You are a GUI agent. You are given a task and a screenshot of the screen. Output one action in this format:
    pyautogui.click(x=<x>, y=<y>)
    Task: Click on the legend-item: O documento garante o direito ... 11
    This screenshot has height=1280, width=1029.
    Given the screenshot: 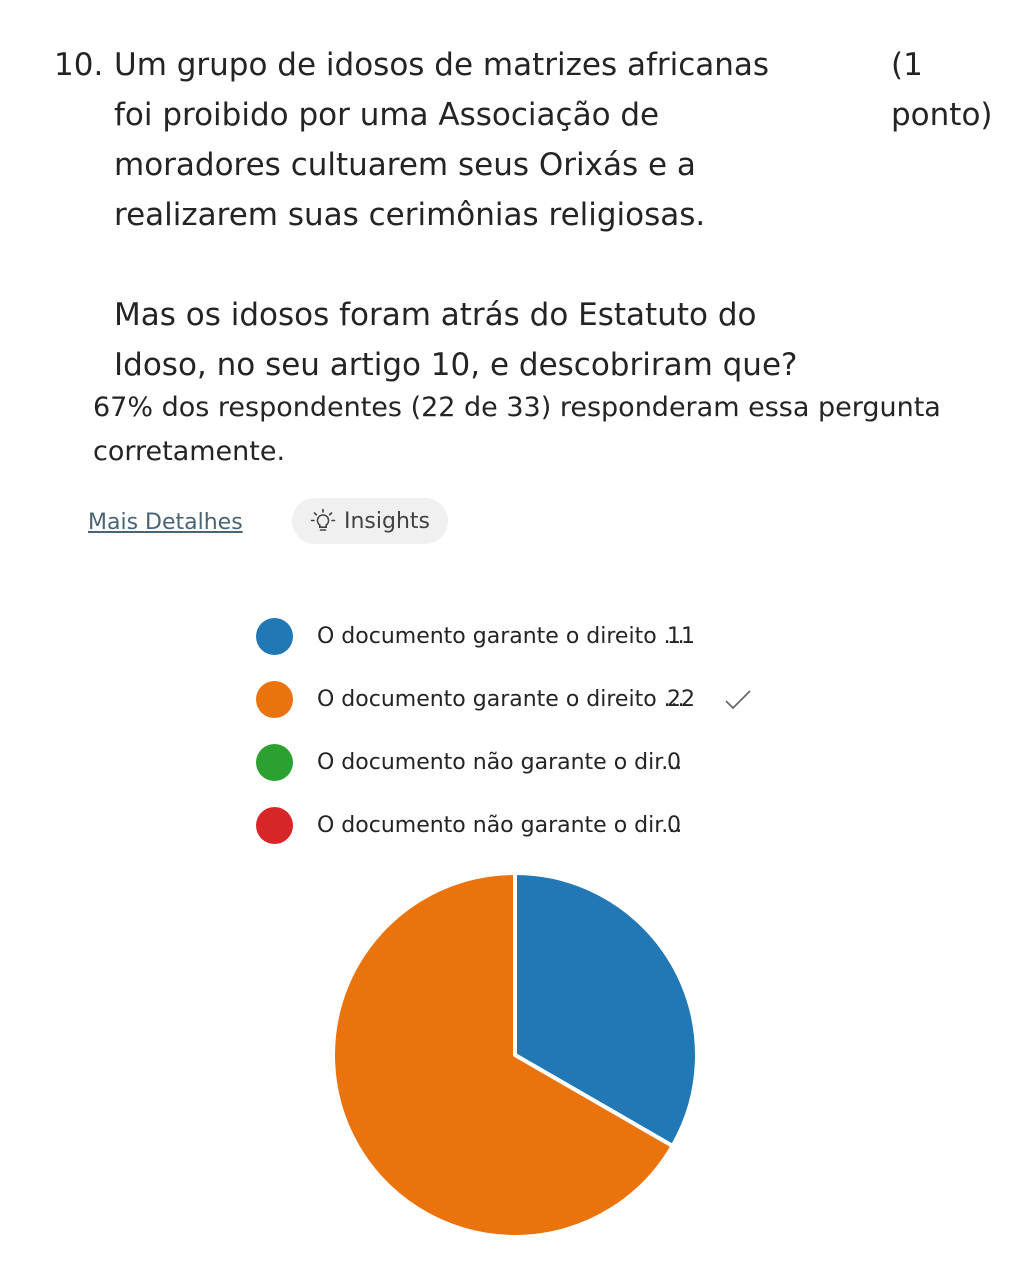 What is the action you would take?
    pyautogui.click(x=536, y=636)
    